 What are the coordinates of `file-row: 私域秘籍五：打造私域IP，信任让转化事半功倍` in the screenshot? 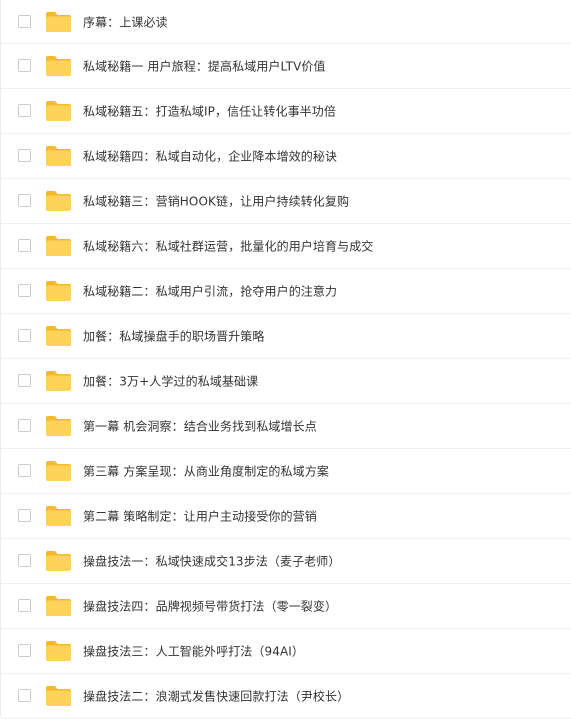 It's located at (286, 111).